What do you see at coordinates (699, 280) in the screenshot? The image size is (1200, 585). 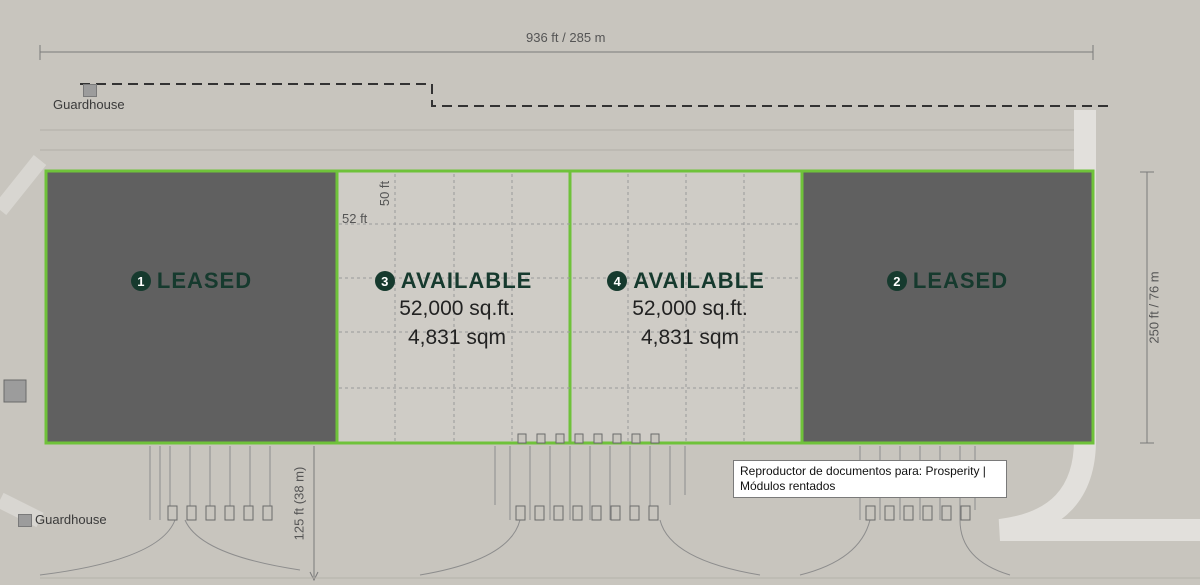 I see `unit-4-status: AVAILABLE` at bounding box center [699, 280].